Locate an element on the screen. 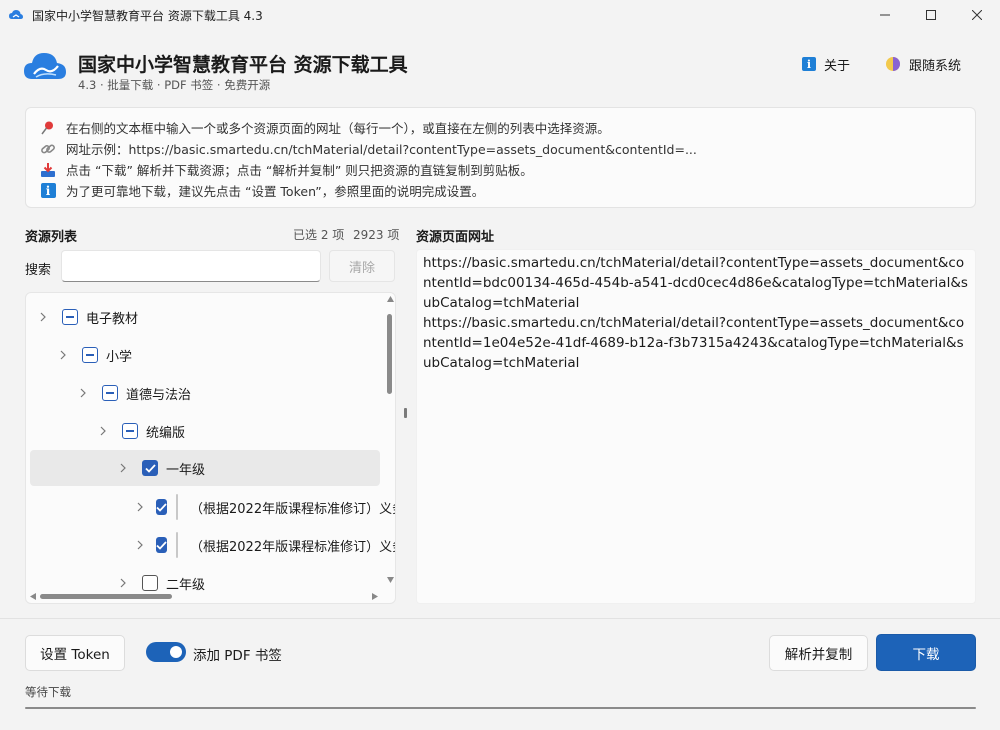 The width and height of the screenshot is (1000, 730). vertical-scroll-thumb is located at coordinates (389, 354).